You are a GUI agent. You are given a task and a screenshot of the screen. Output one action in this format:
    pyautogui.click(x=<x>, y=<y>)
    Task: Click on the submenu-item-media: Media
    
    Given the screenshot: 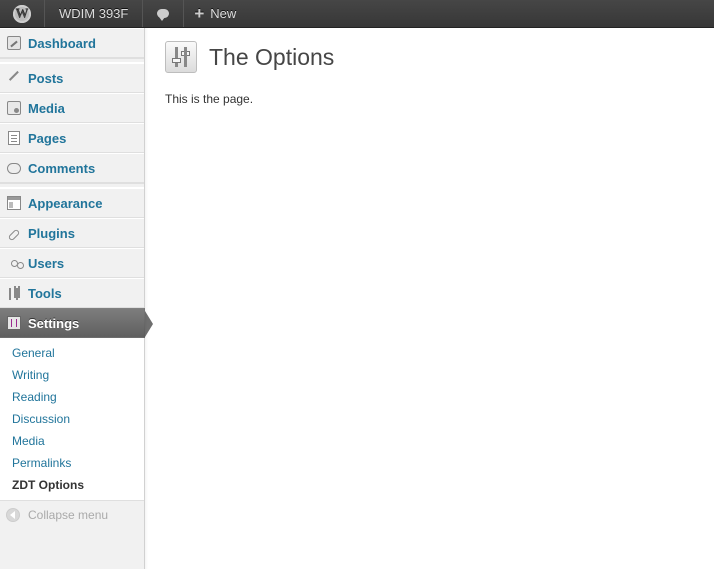 What is the action you would take?
    pyautogui.click(x=72, y=441)
    